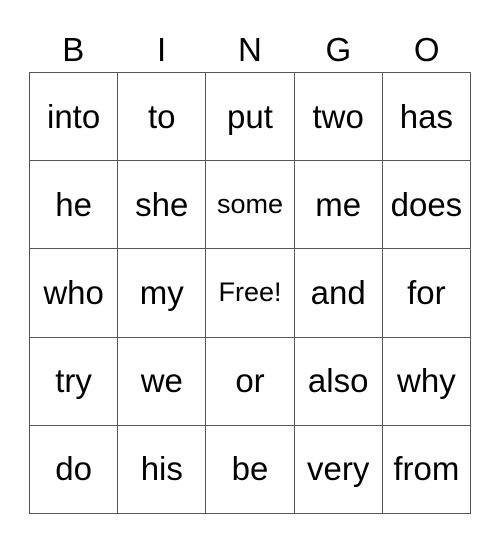 This screenshot has width=500, height=544. Describe the element at coordinates (162, 205) in the screenshot. I see `bingo-cell: she` at that location.